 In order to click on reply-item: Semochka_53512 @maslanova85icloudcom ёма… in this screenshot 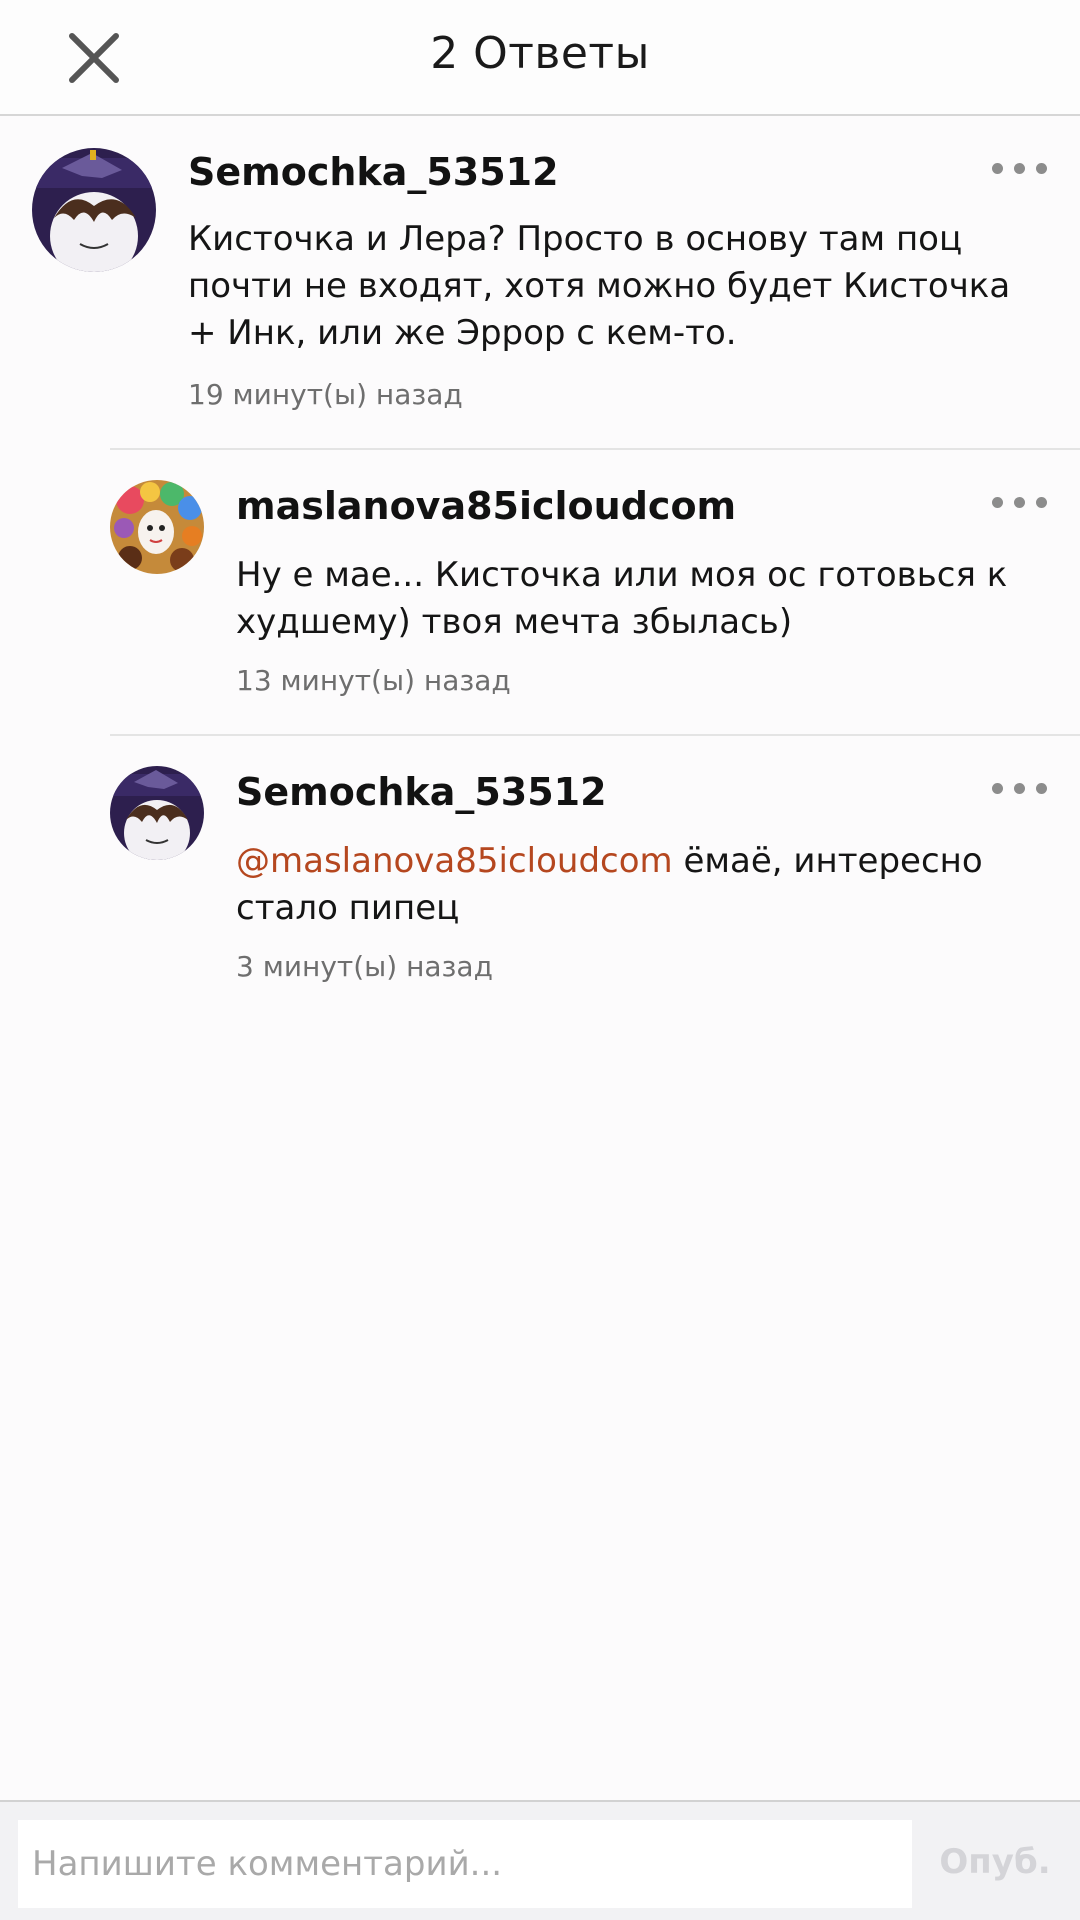, I will do `click(540, 878)`.